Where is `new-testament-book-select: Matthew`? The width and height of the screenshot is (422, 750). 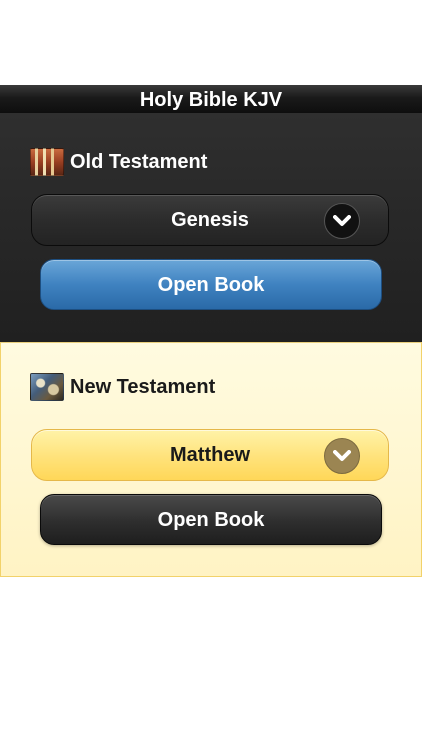
new-testament-book-select: Matthew is located at coordinates (210, 455).